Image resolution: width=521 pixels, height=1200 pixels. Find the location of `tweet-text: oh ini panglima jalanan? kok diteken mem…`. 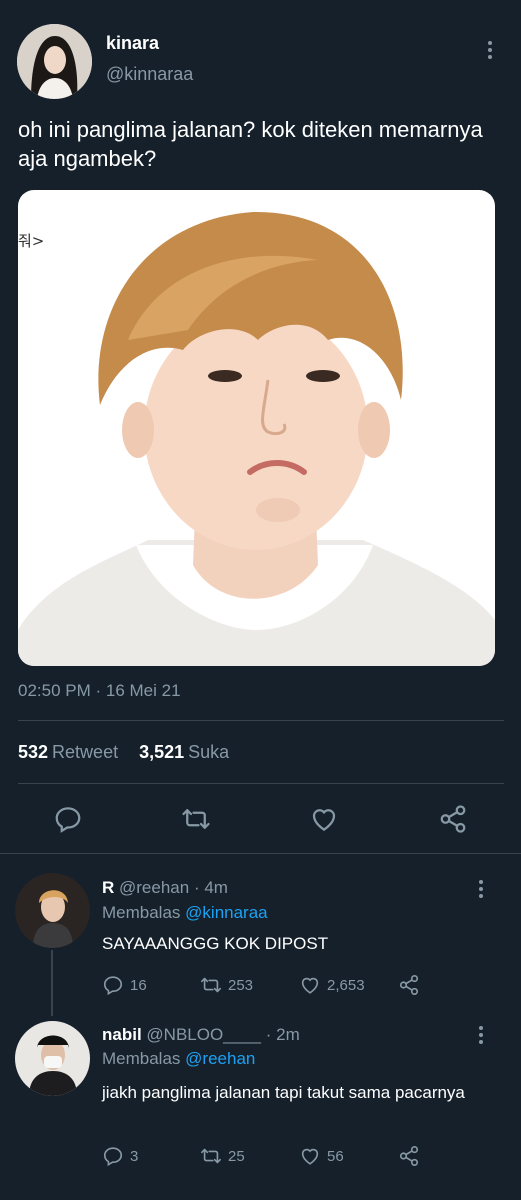

tweet-text: oh ini panglima jalanan? kok diteken mem… is located at coordinates (250, 144).